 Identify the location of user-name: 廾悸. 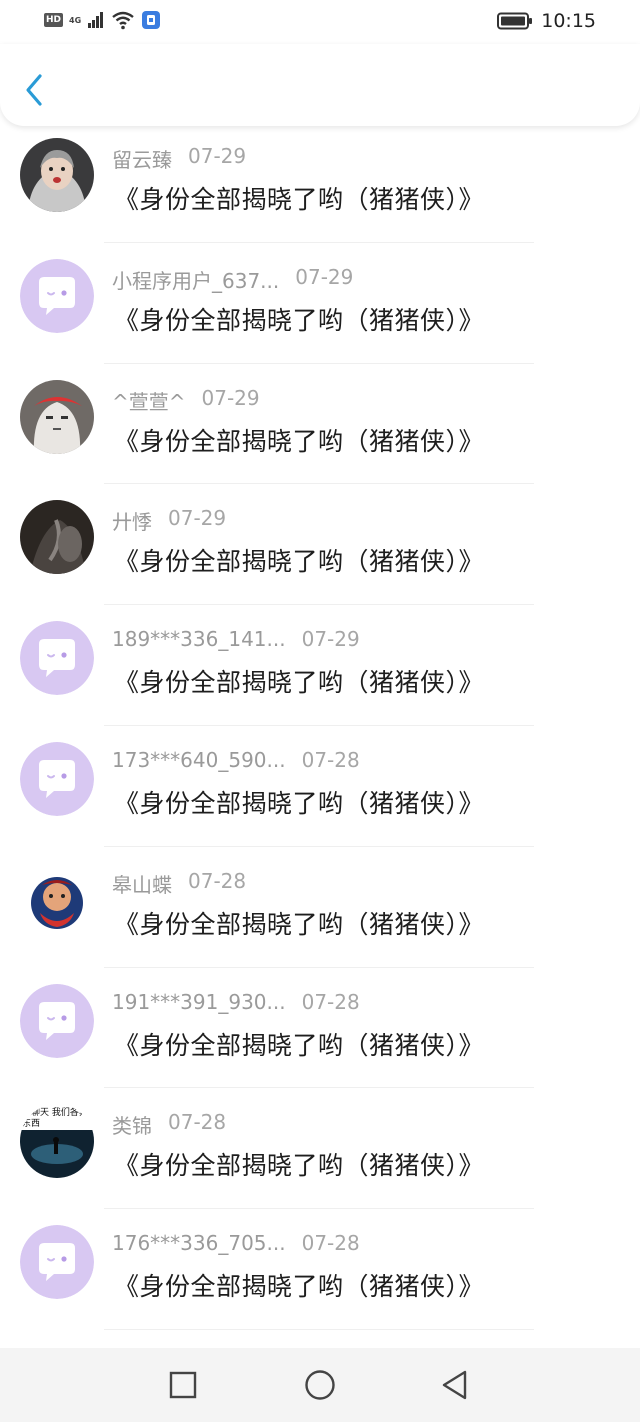
(132, 520).